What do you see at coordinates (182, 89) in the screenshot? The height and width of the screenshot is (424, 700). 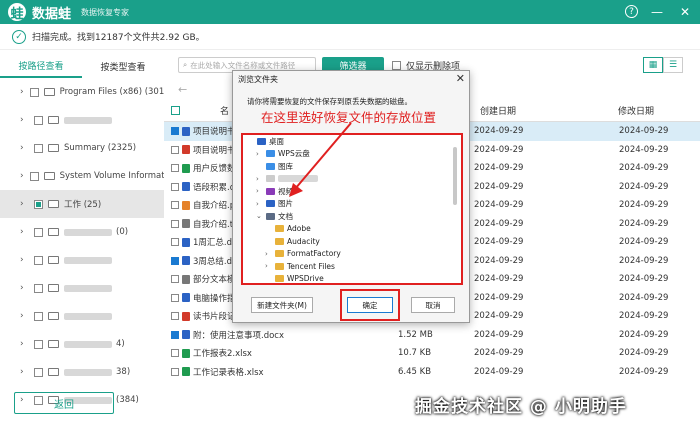 I see `back-arrow-icon: ←` at bounding box center [182, 89].